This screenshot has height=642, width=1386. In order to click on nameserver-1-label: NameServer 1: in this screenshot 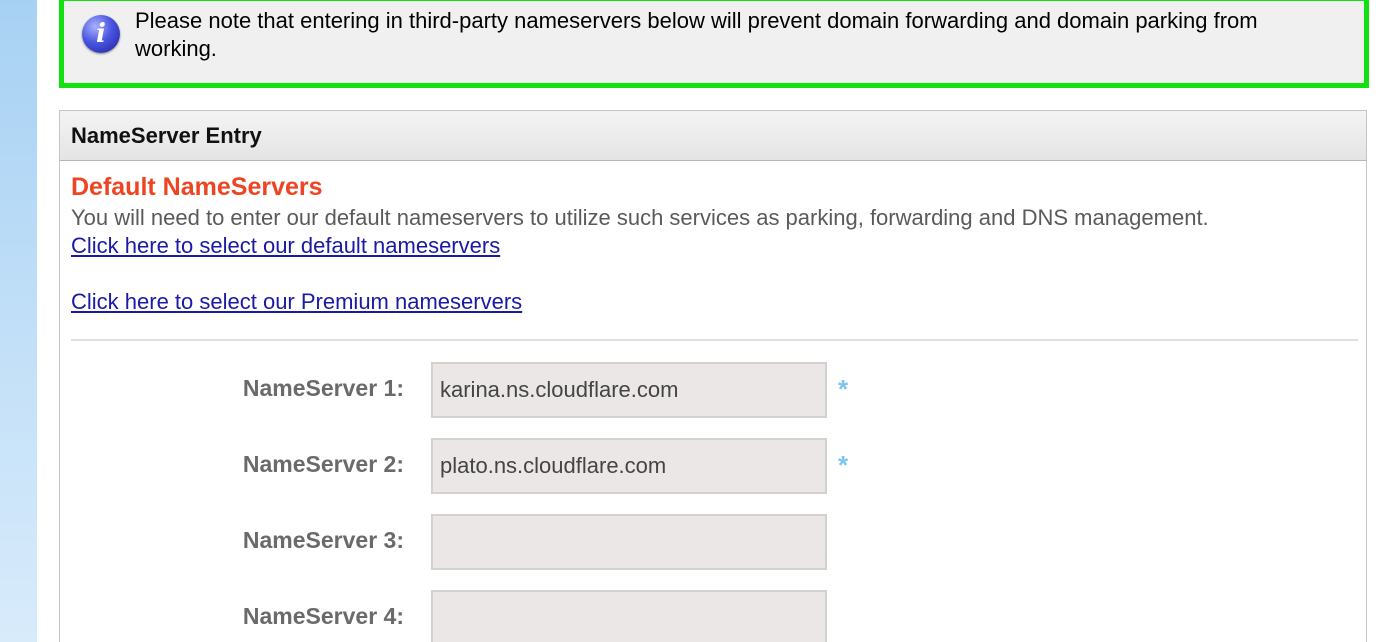, I will do `click(323, 388)`.